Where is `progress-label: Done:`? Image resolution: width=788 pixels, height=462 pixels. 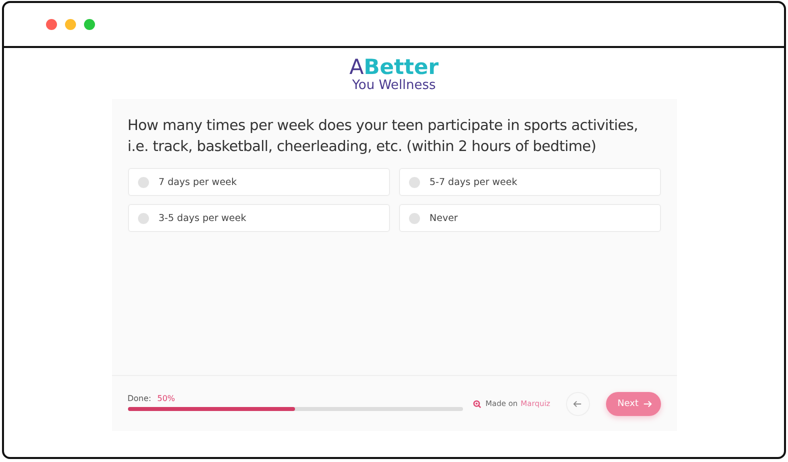
progress-label: Done: is located at coordinates (140, 398).